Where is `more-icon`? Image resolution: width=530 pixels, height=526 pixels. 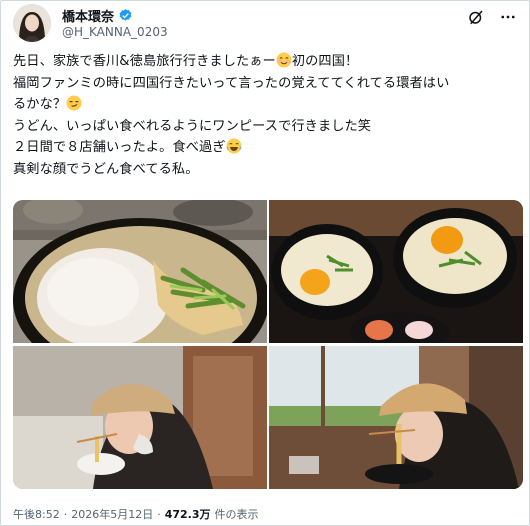 more-icon is located at coordinates (508, 17).